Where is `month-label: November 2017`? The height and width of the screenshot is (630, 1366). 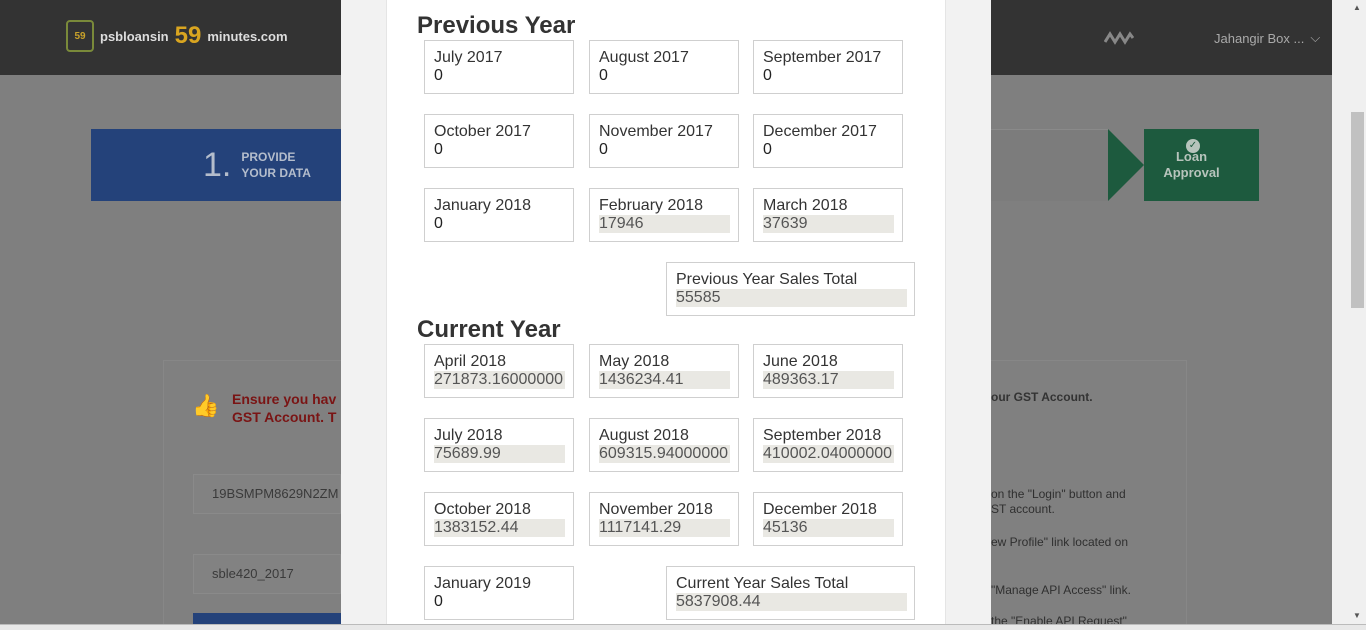
month-label: November 2017 is located at coordinates (656, 131).